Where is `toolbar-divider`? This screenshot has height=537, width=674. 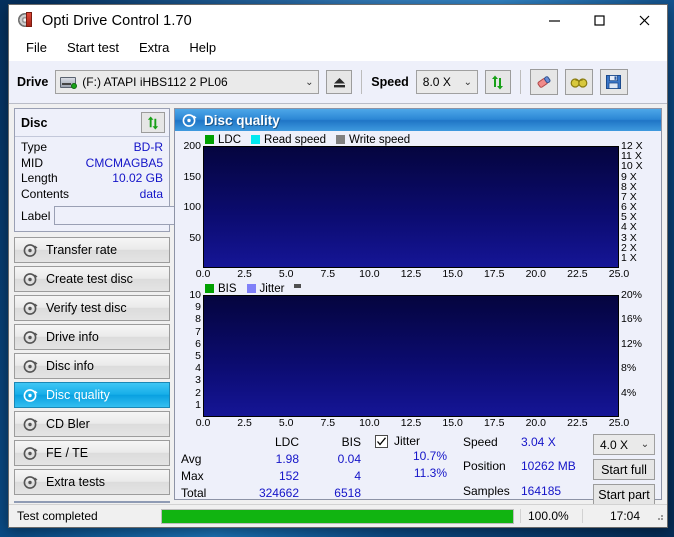
toolbar-divider is located at coordinates (520, 82).